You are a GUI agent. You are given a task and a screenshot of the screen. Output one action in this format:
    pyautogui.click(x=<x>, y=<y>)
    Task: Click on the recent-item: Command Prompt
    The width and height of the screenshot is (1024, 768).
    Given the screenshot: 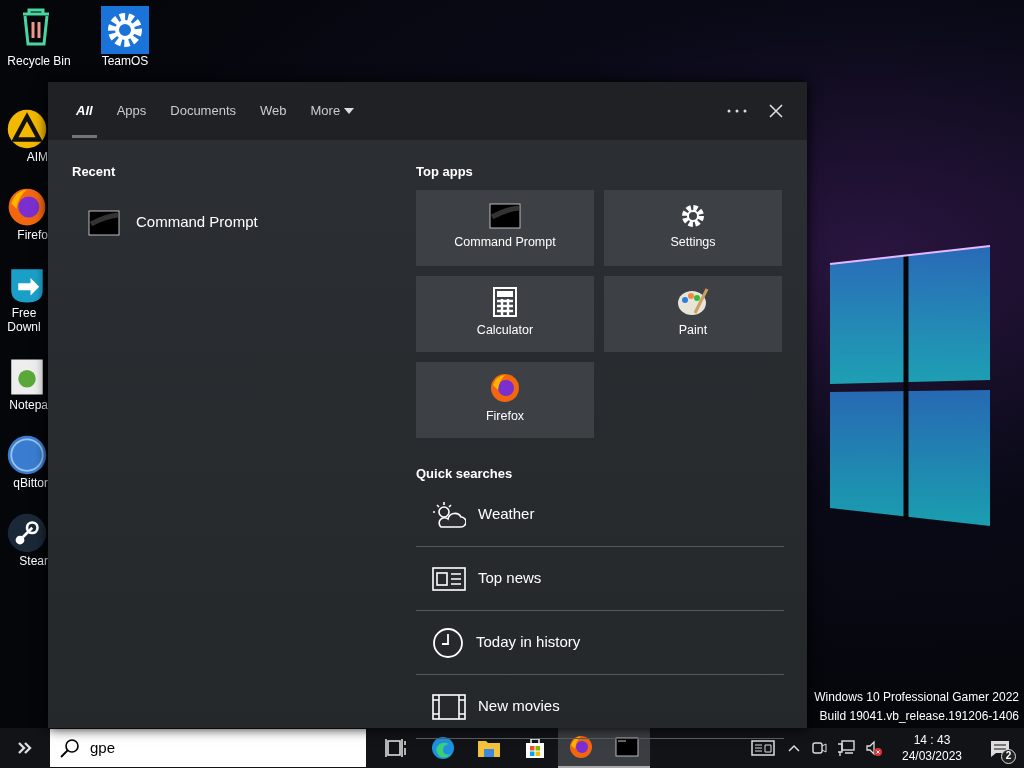 What is the action you would take?
    pyautogui.click(x=173, y=222)
    